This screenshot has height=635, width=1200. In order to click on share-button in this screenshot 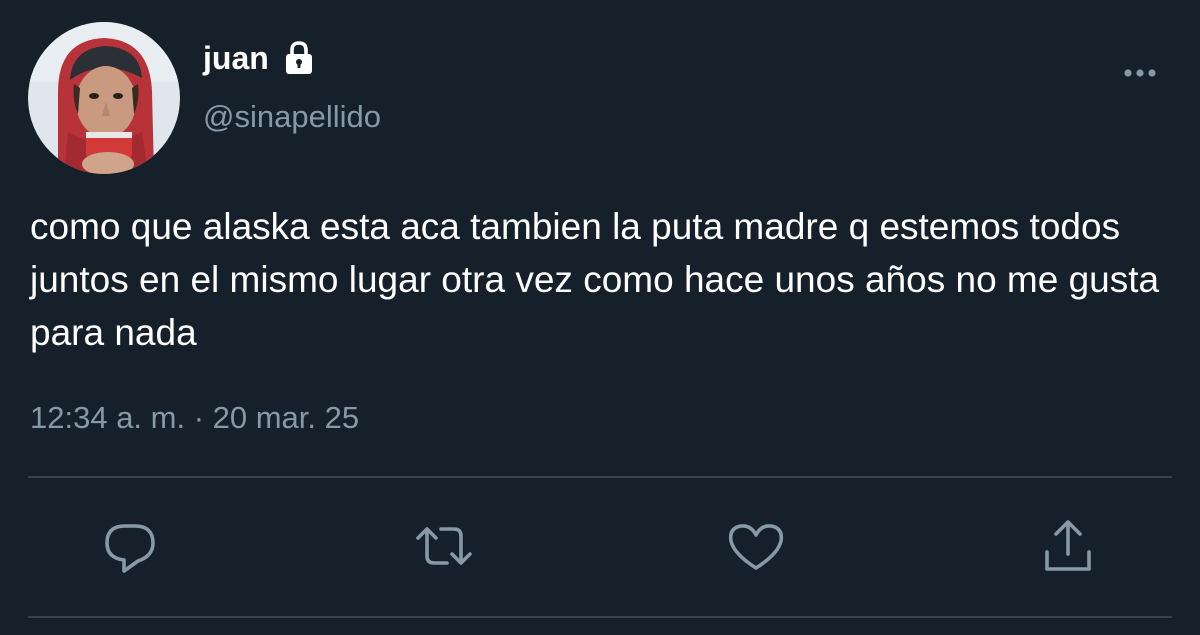, I will do `click(1068, 546)`.